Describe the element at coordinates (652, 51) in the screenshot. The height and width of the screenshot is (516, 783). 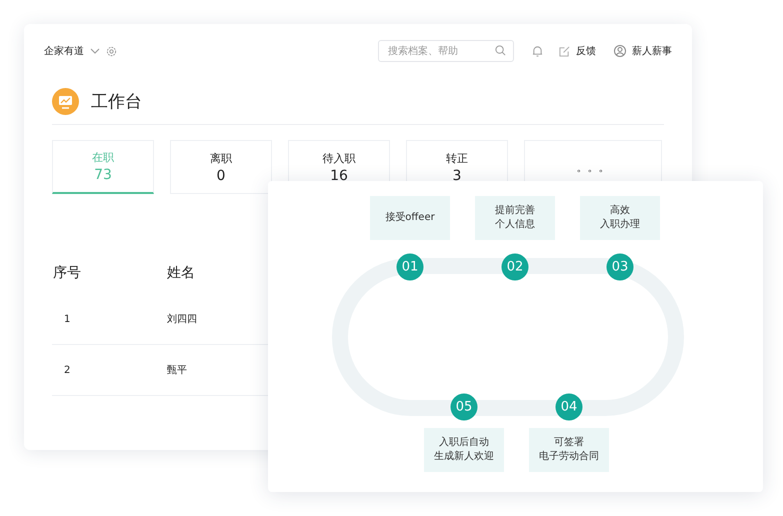
I see `user-name: 薪人薪事` at that location.